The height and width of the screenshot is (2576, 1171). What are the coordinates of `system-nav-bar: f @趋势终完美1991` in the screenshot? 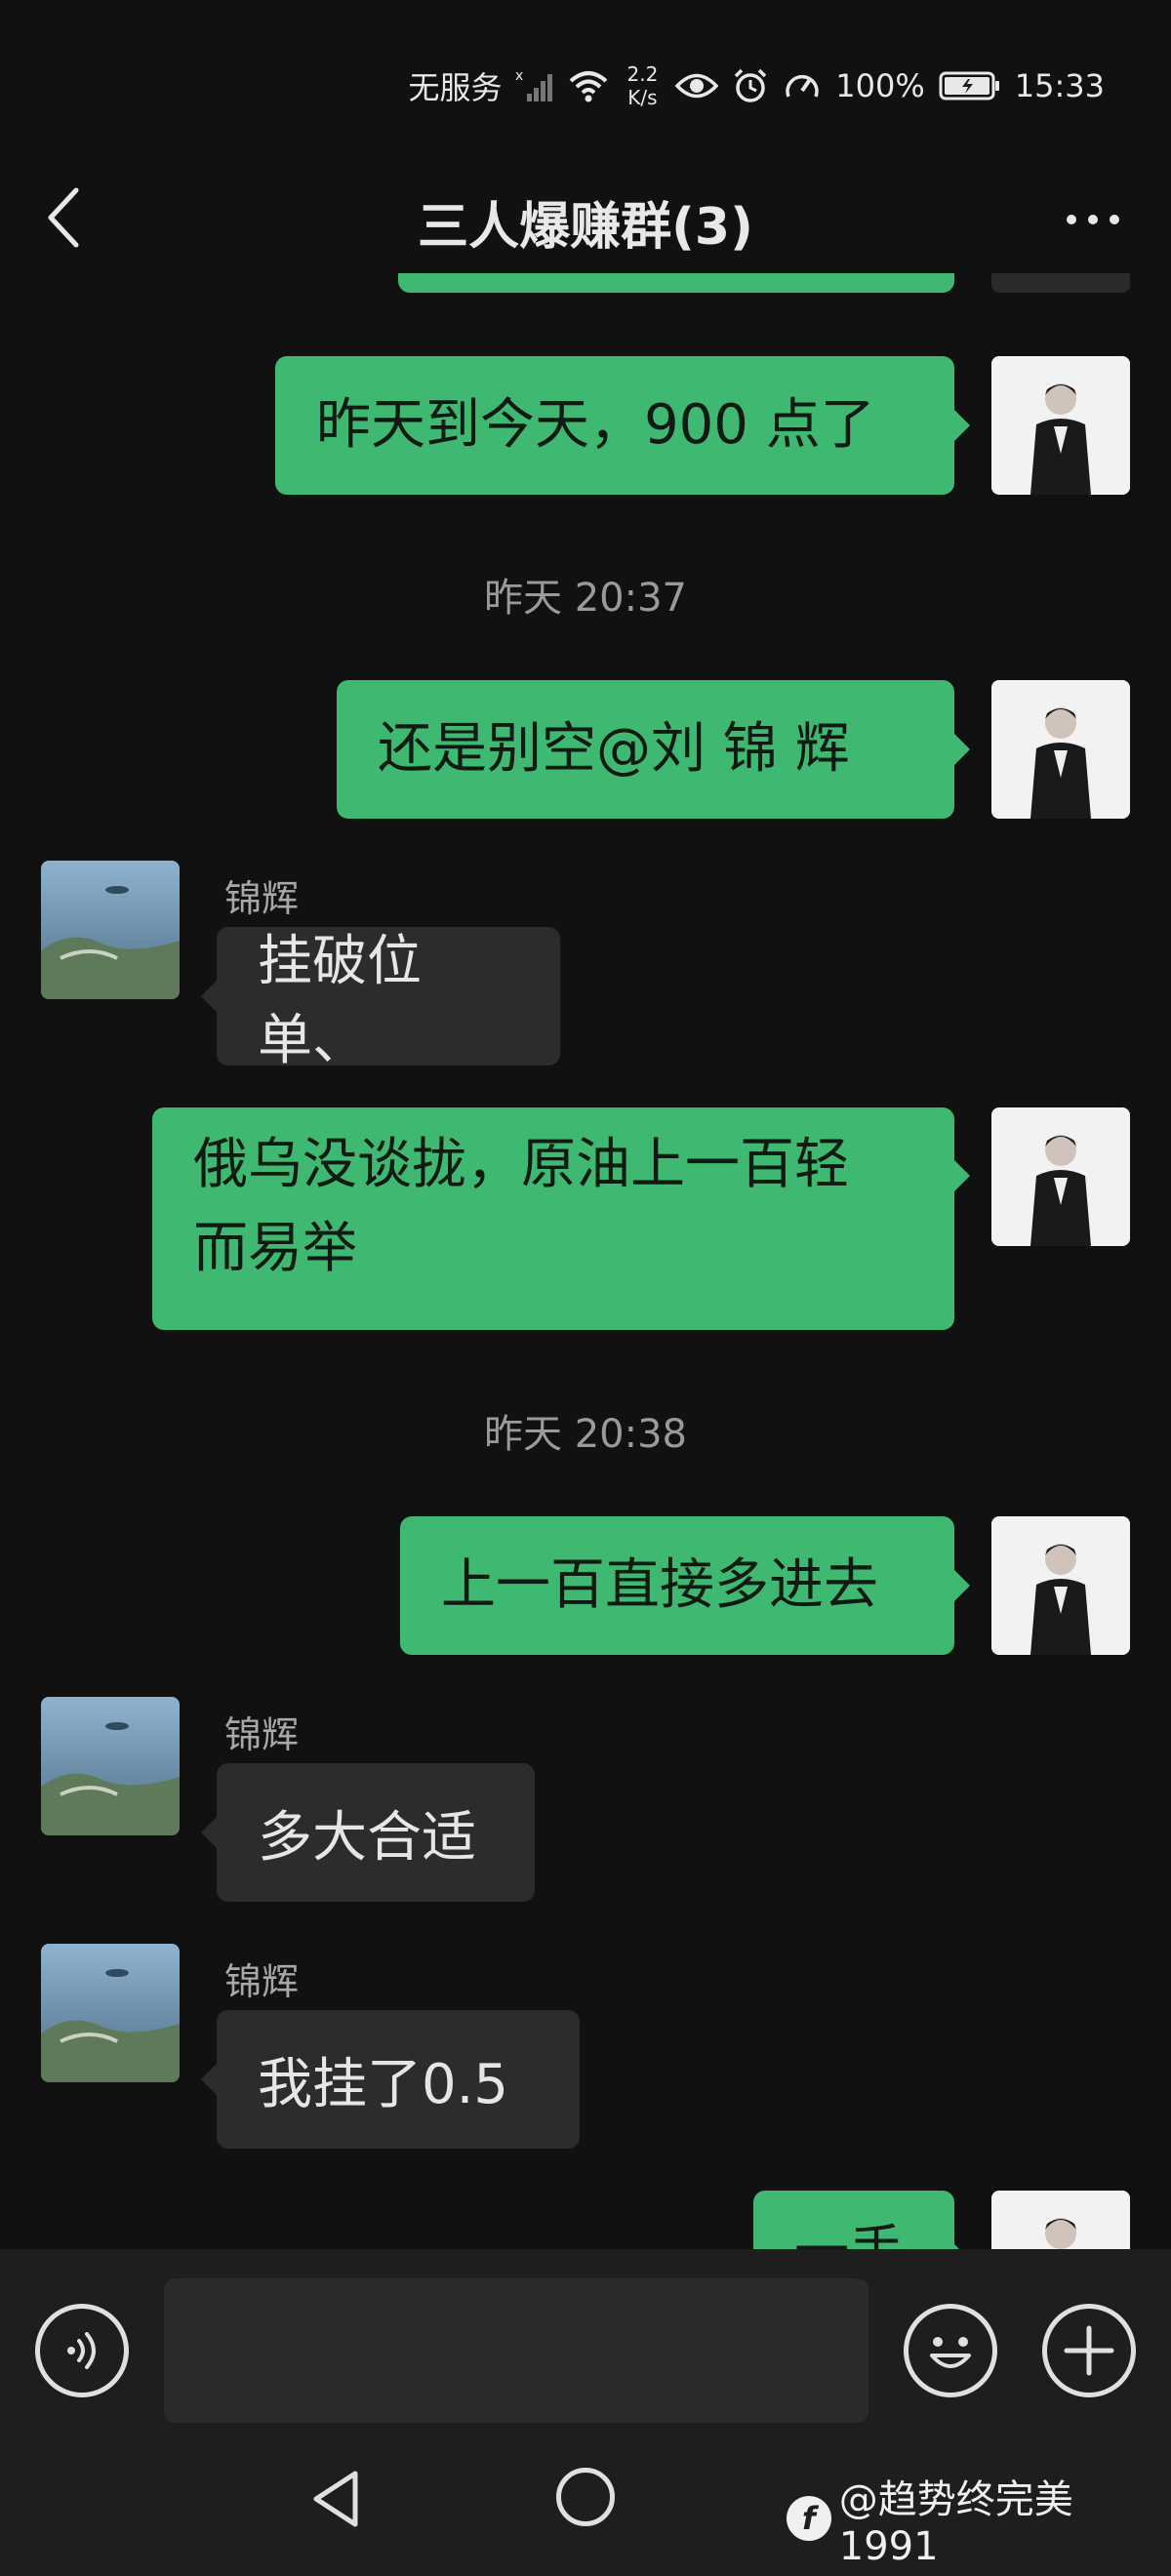 It's located at (585, 2500).